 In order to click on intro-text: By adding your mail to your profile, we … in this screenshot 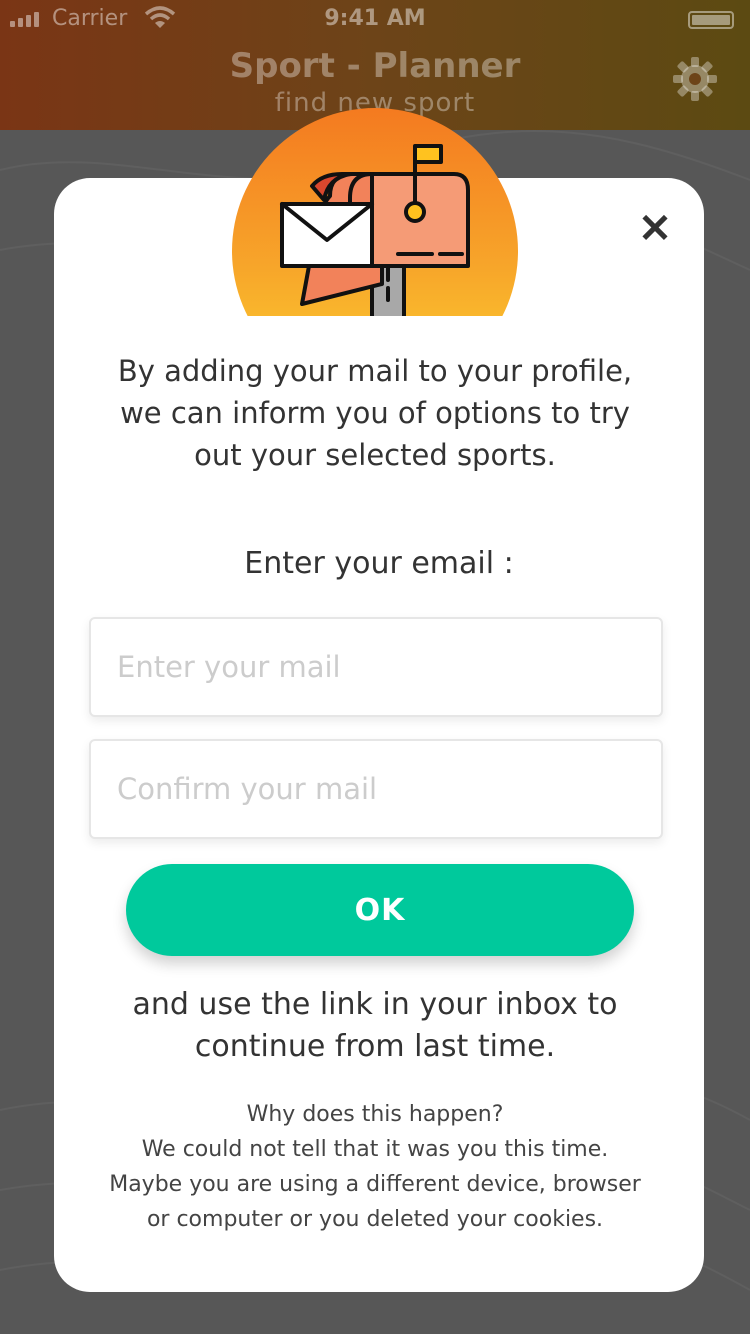, I will do `click(375, 413)`.